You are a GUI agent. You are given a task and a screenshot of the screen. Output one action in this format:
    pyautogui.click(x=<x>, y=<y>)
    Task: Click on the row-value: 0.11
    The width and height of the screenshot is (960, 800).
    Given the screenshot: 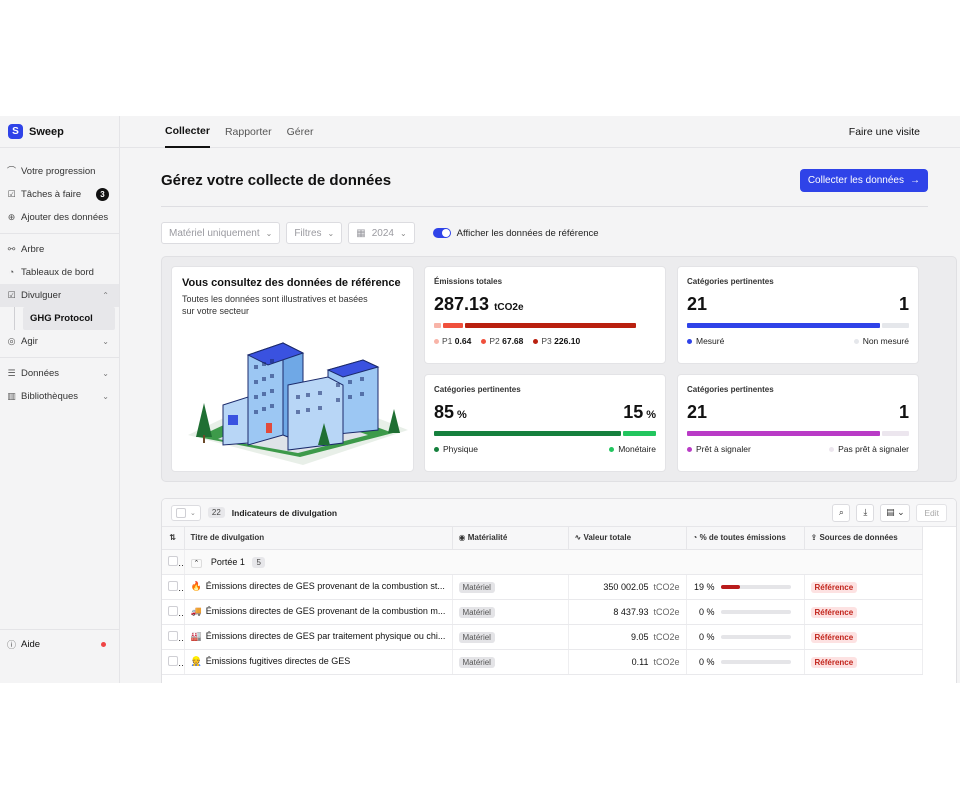 What is the action you would take?
    pyautogui.click(x=640, y=661)
    